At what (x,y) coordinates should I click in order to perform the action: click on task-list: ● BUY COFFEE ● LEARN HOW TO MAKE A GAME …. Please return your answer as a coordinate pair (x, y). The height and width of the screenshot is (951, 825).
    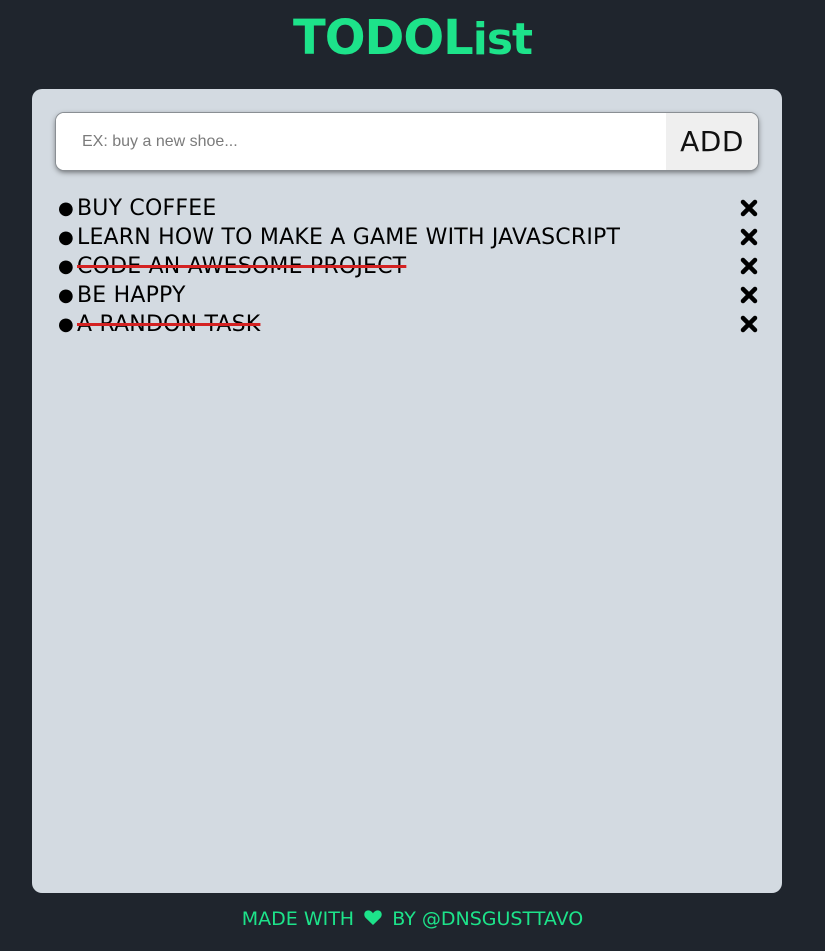
    Looking at the image, I should click on (408, 266).